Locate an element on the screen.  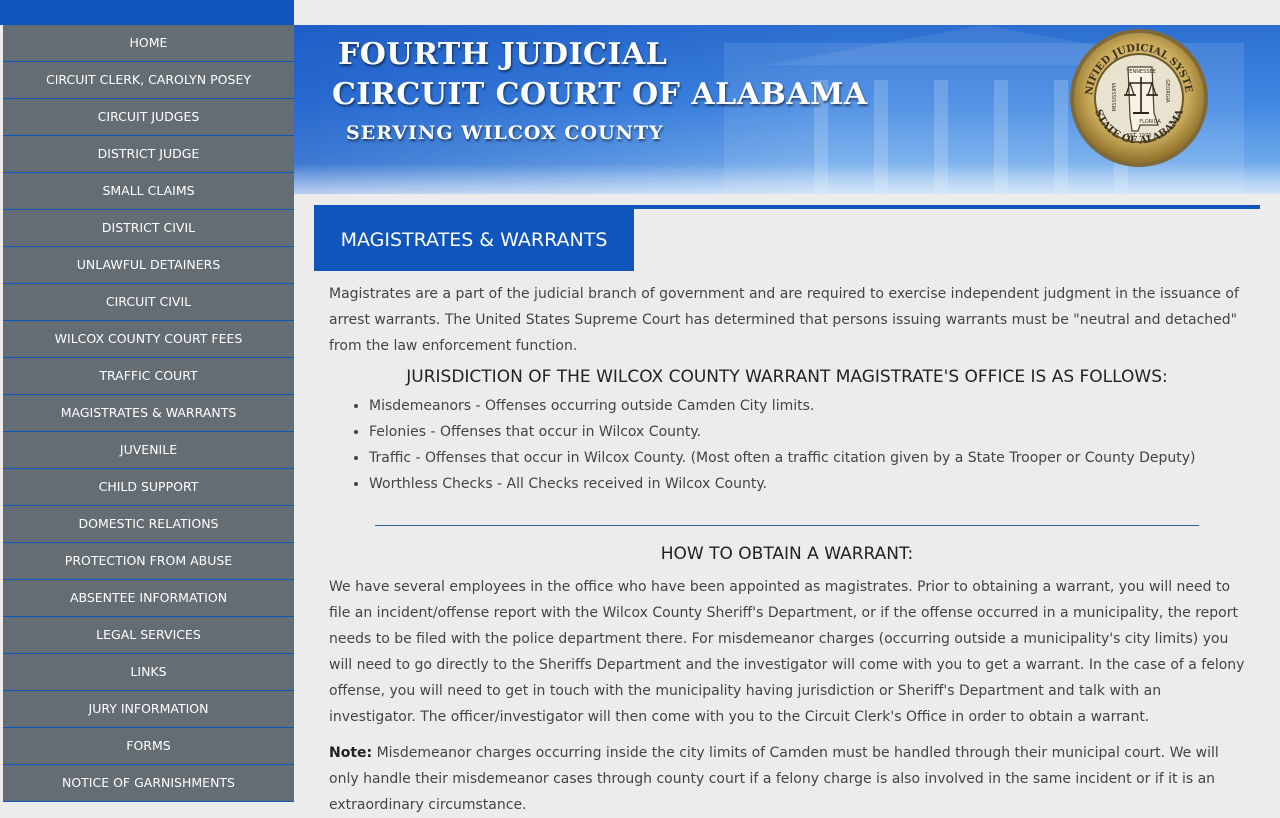
banner-title-line-1: FOURTH JUDICIAL is located at coordinates (503, 54).